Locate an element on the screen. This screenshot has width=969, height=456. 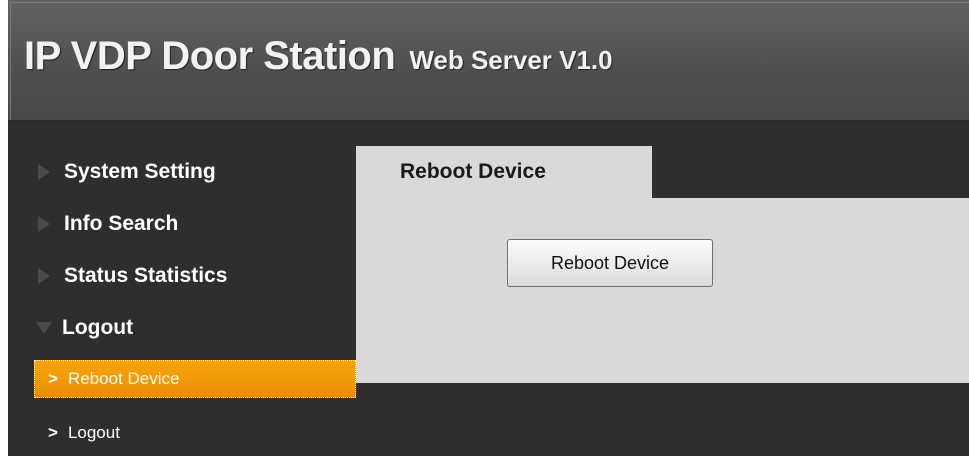
tab-label: Reboot Device is located at coordinates (473, 171).